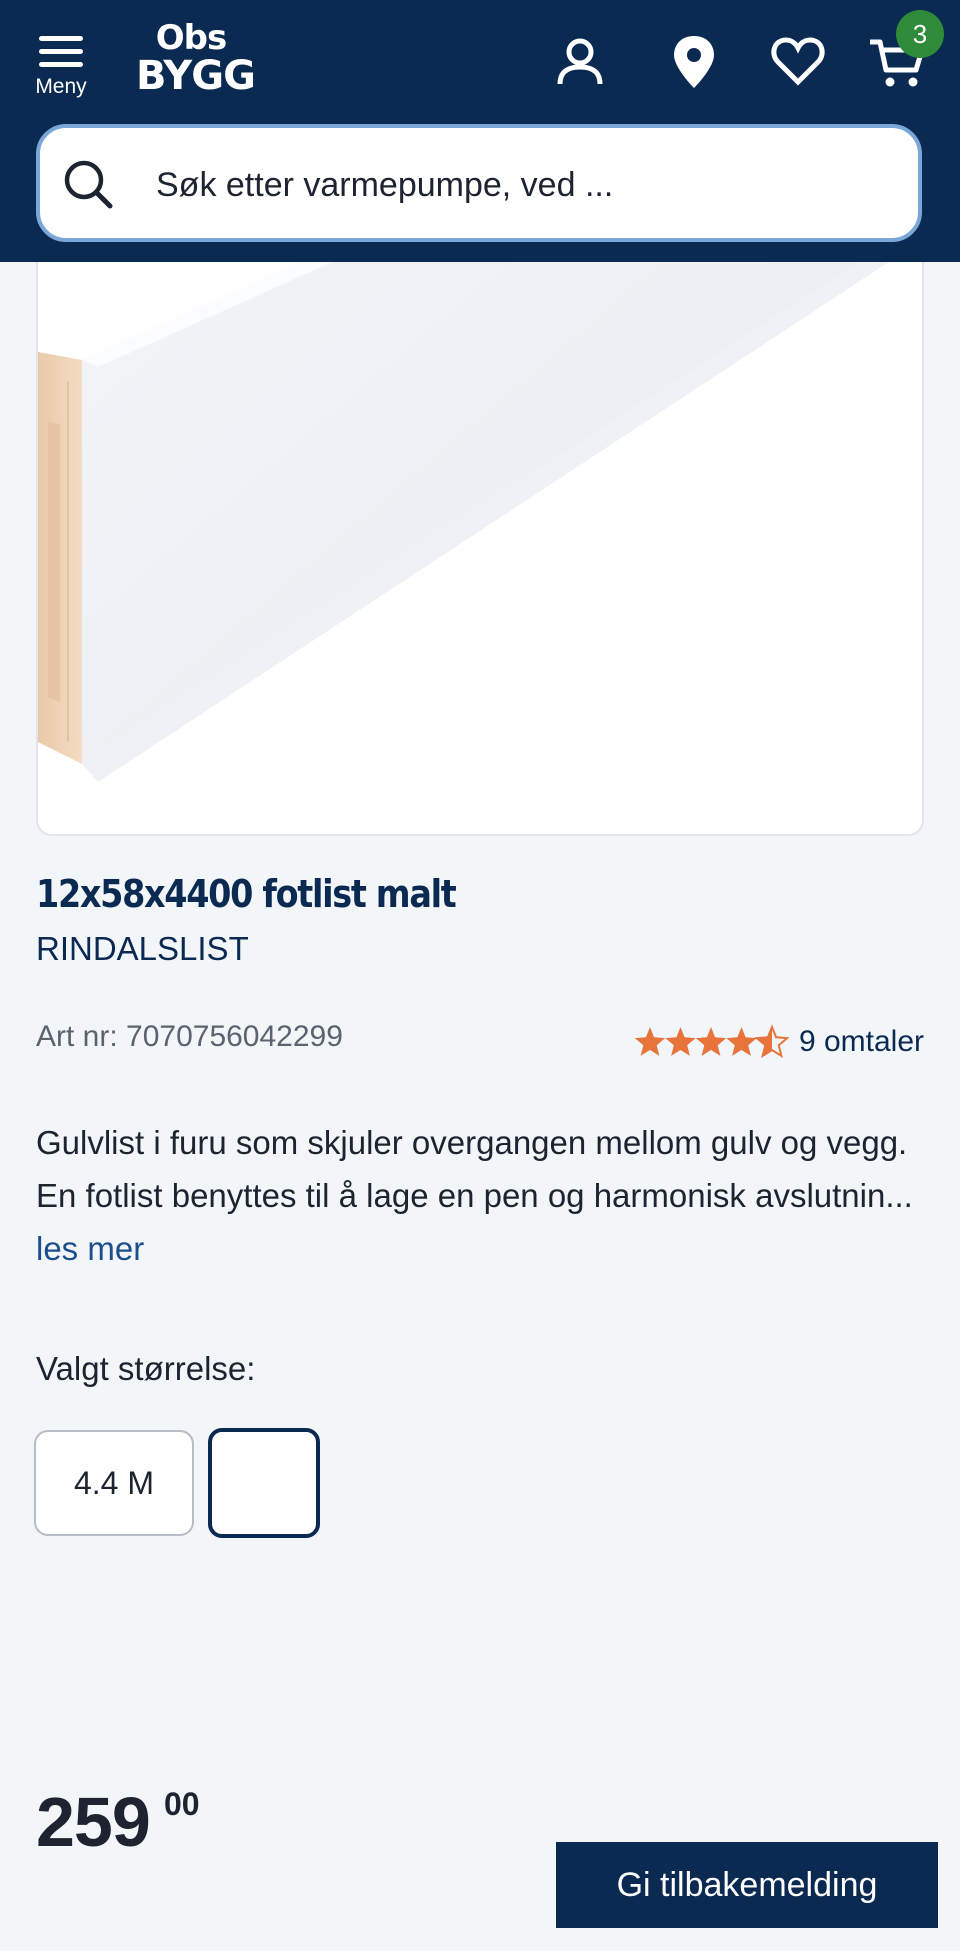 The height and width of the screenshot is (1951, 960). What do you see at coordinates (61, 48) in the screenshot?
I see `menu-icon` at bounding box center [61, 48].